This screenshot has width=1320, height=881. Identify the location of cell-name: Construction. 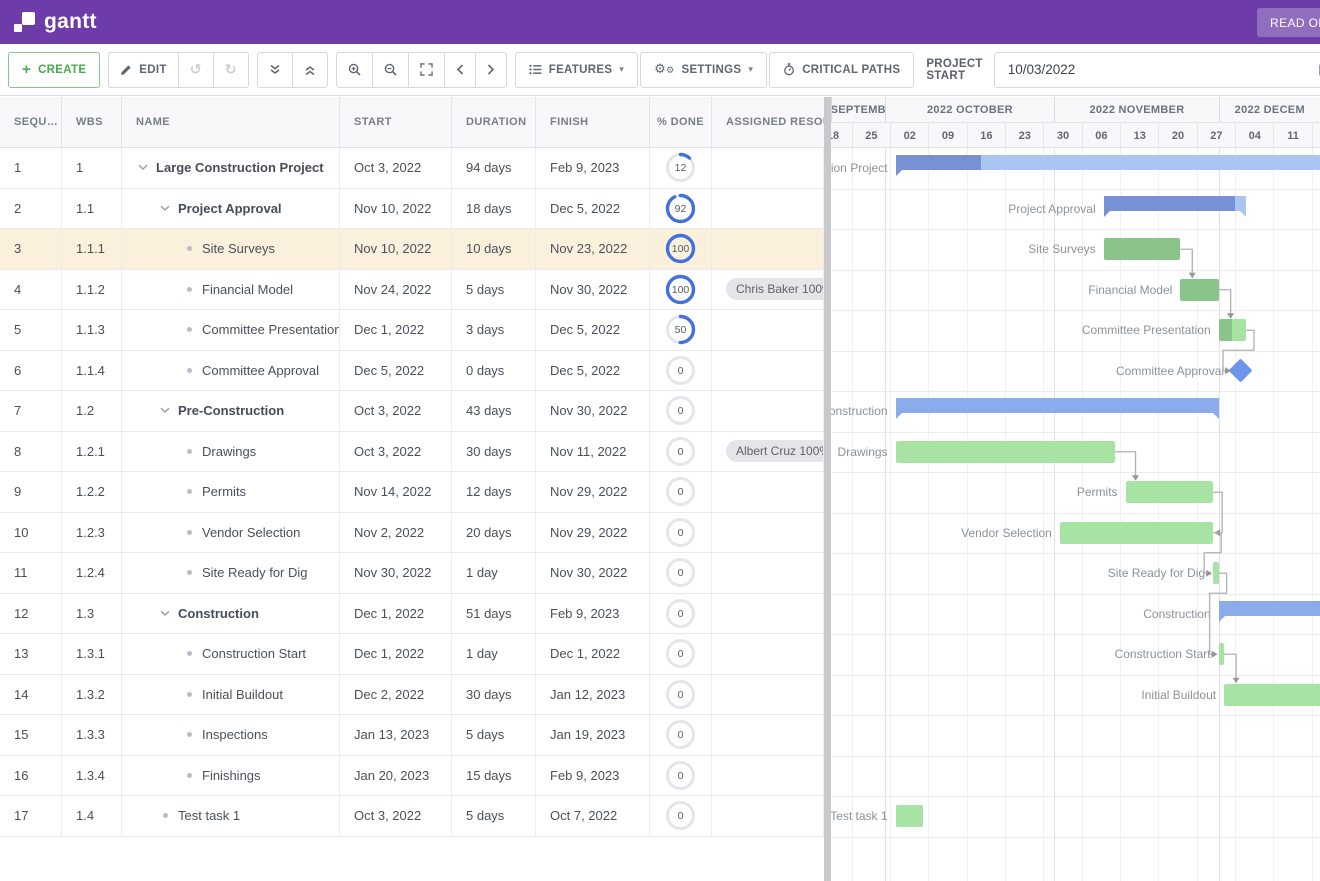
(231, 613).